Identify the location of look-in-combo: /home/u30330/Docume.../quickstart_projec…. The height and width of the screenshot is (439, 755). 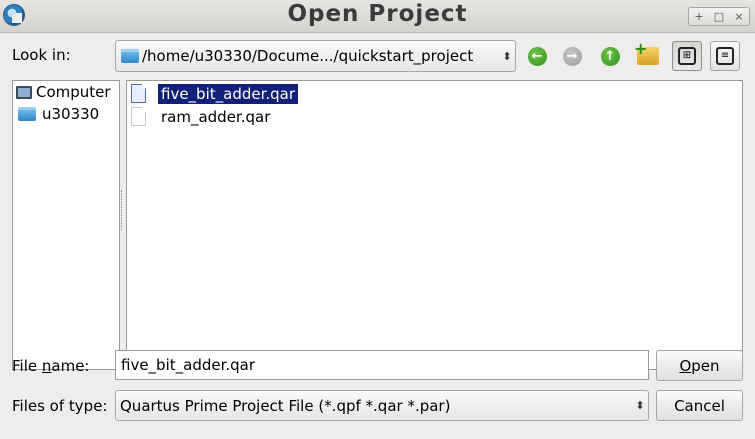
(315, 56).